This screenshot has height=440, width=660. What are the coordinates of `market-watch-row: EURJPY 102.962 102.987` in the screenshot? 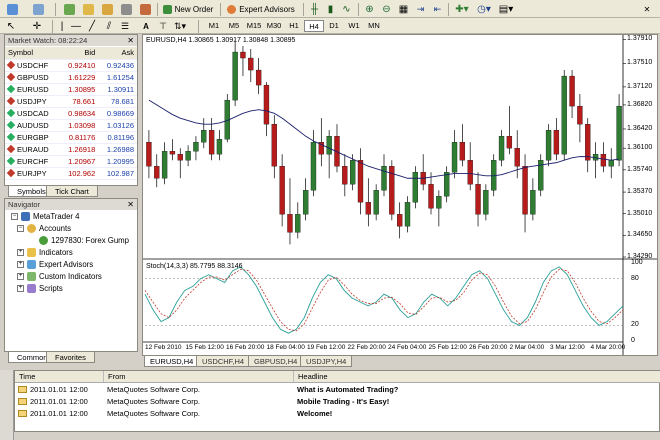 It's located at (71, 173).